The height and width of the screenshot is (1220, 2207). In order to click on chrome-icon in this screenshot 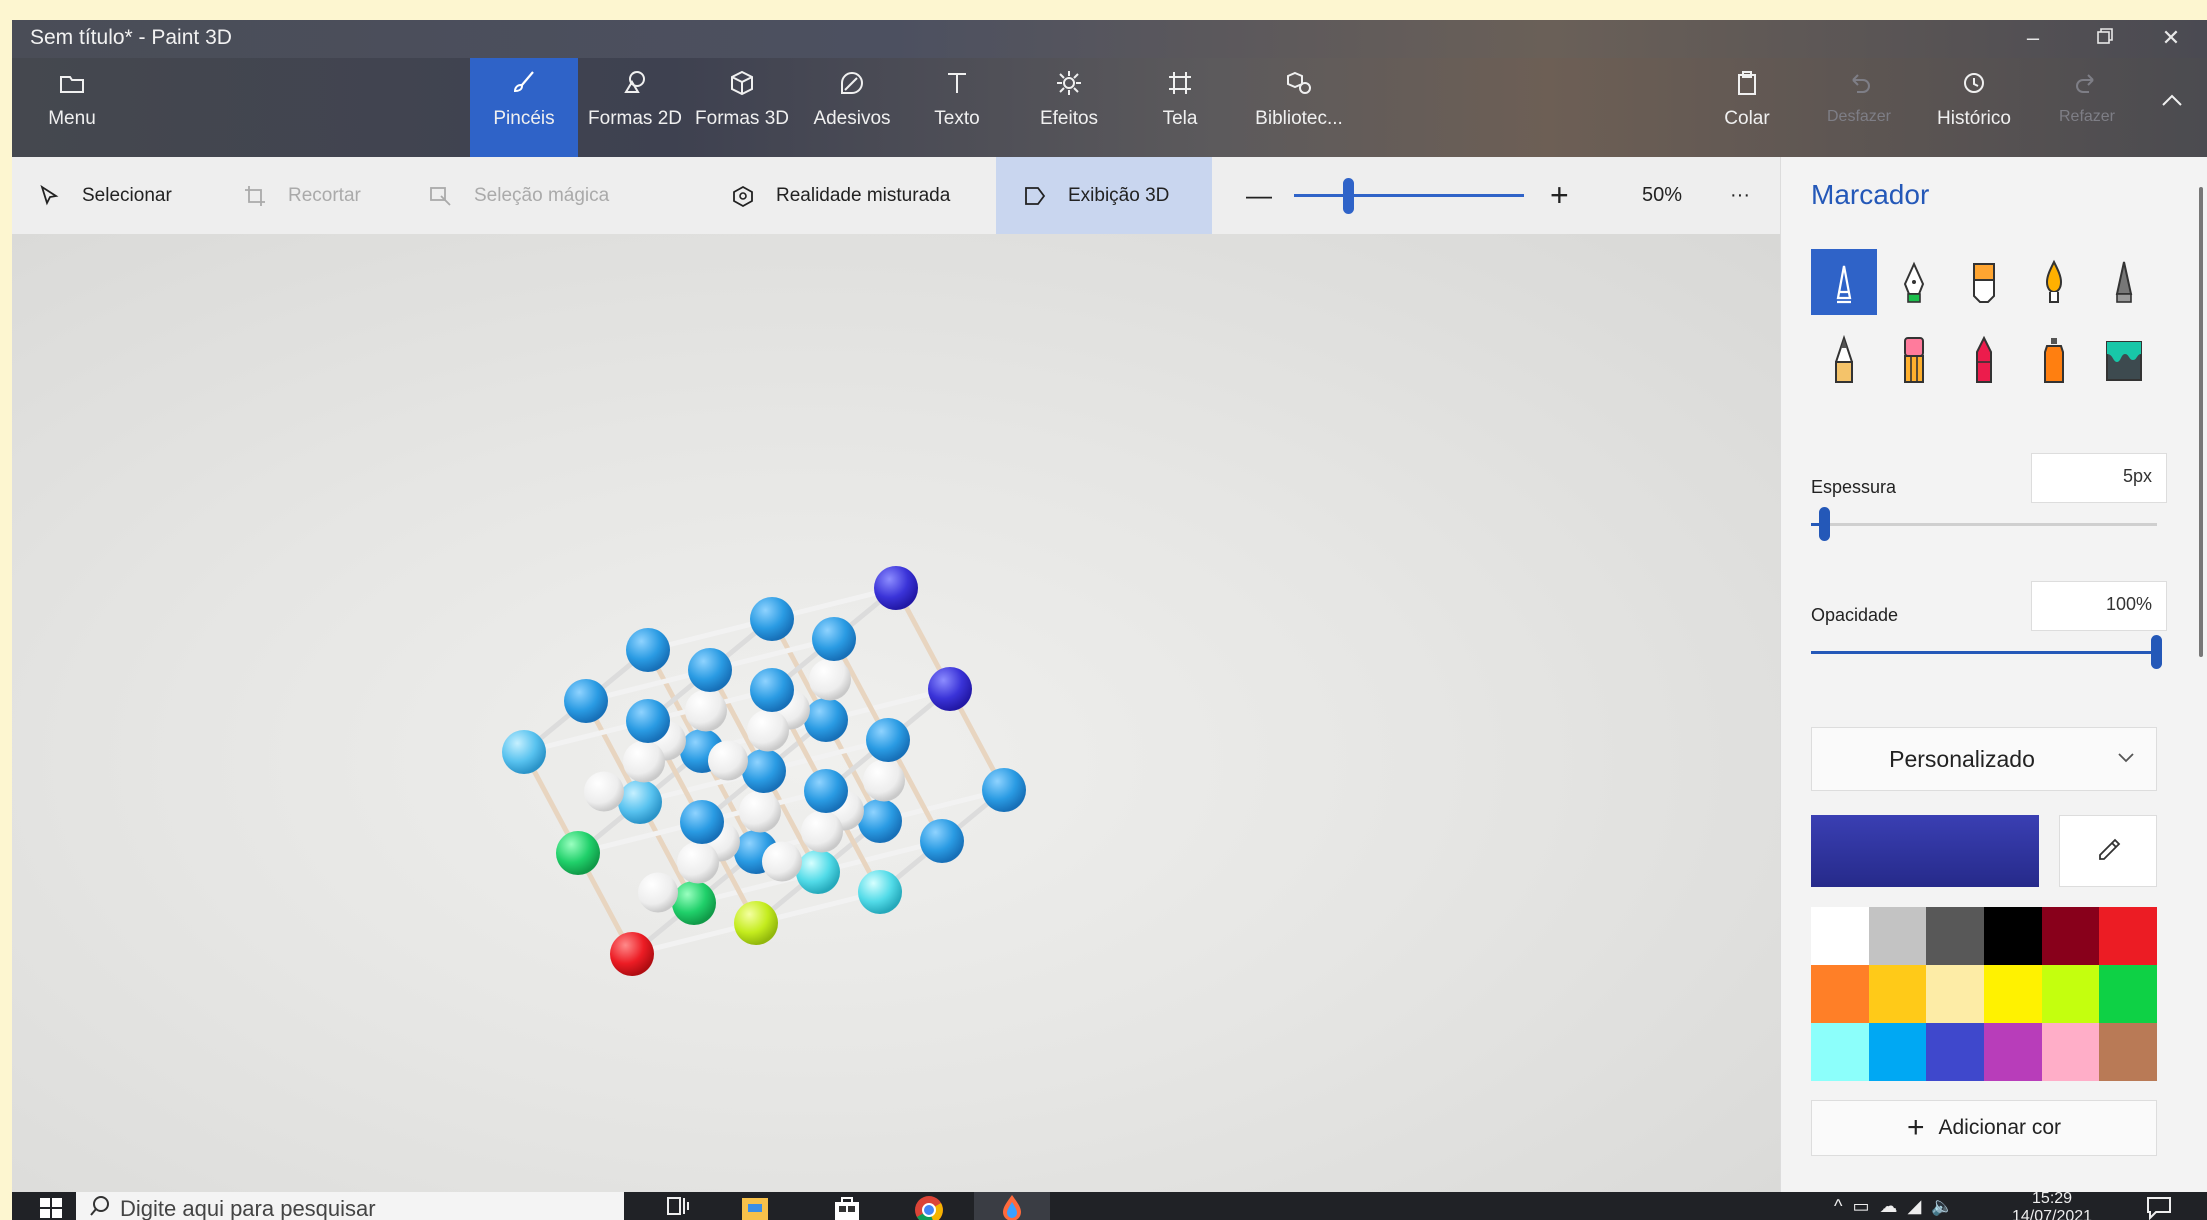, I will do `click(929, 1207)`.